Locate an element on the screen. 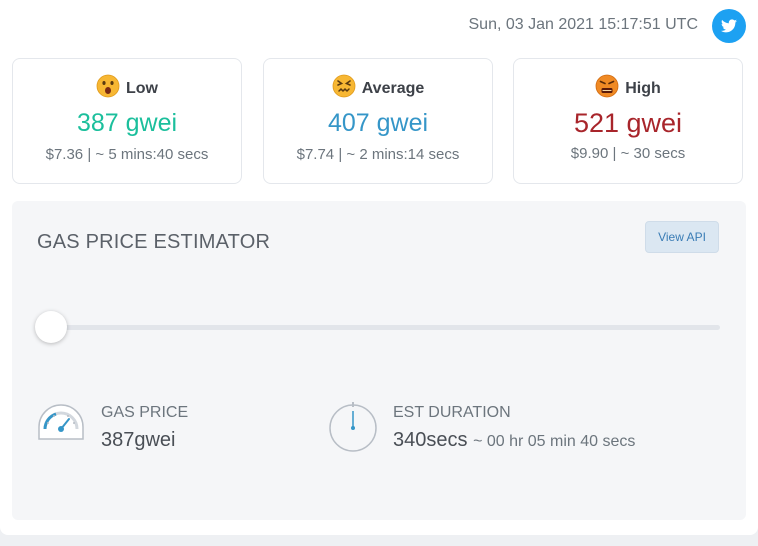  tier-time-high: ~ 30 secs is located at coordinates (653, 153).